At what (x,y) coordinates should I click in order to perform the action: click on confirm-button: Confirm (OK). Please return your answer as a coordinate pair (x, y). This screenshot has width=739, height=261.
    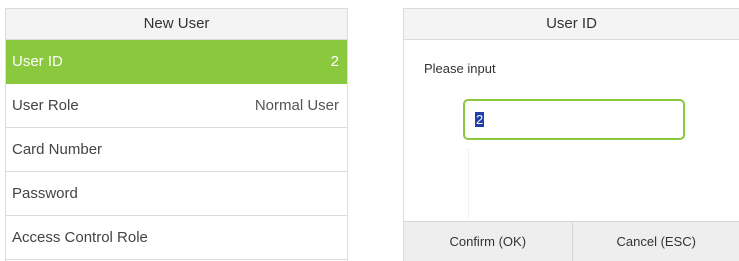
    Looking at the image, I should click on (488, 241).